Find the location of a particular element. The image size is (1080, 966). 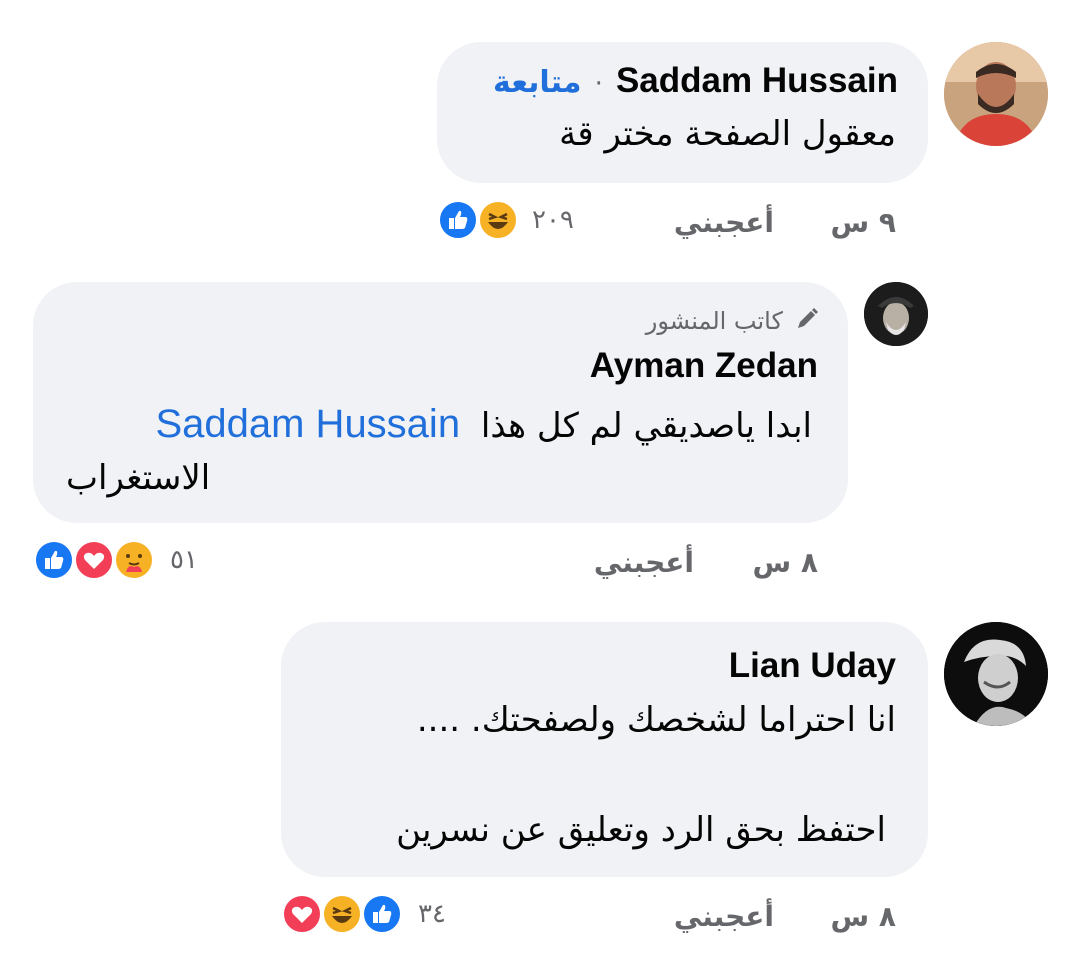

author-name: Saddam Hussain is located at coordinates (757, 80).